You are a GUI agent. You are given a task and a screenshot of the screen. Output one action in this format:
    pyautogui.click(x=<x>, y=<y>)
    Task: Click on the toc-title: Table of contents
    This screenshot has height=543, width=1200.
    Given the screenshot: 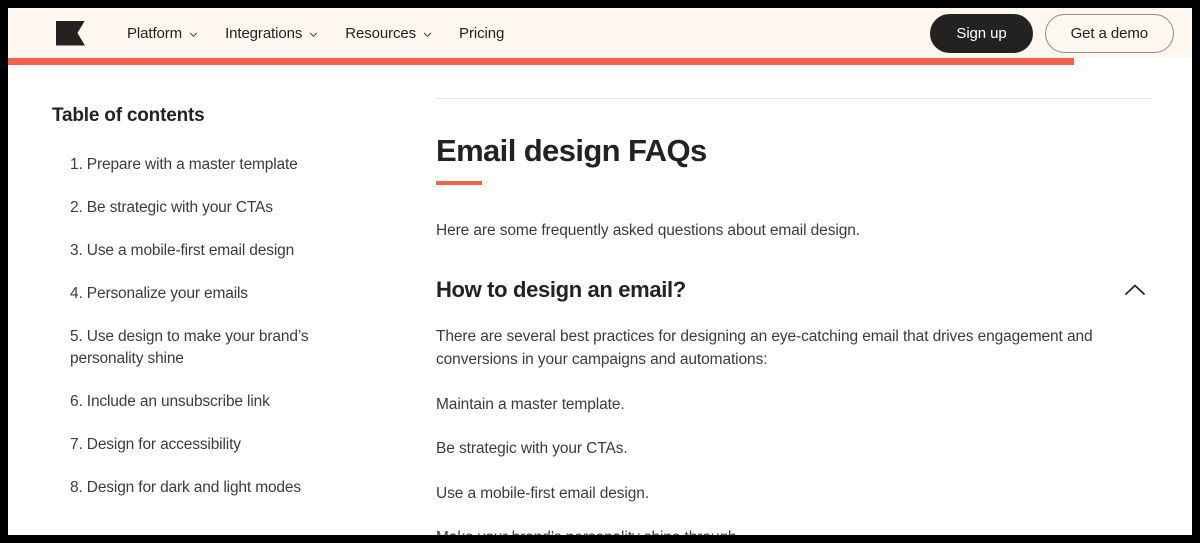 What is the action you would take?
    pyautogui.click(x=128, y=115)
    